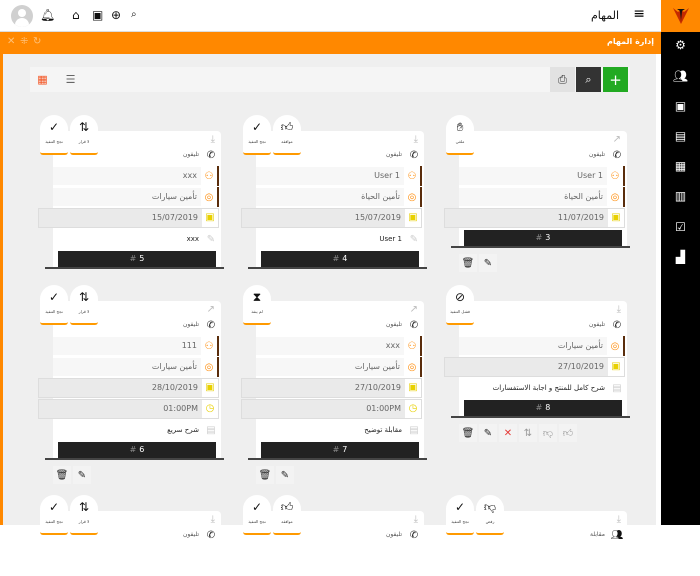 The height and width of the screenshot is (576, 700). Describe the element at coordinates (543, 408) in the screenshot. I see `task-number-bar: #8` at that location.